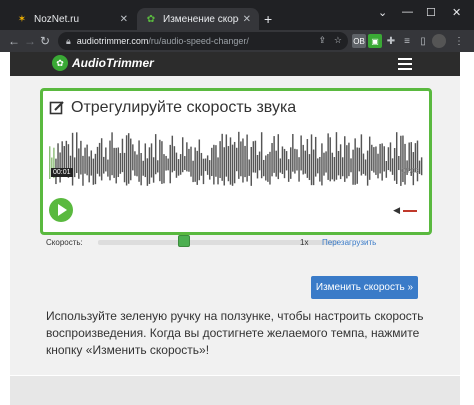 Image resolution: width=474 pixels, height=405 pixels. I want to click on audio-waveform, so click(236, 159).